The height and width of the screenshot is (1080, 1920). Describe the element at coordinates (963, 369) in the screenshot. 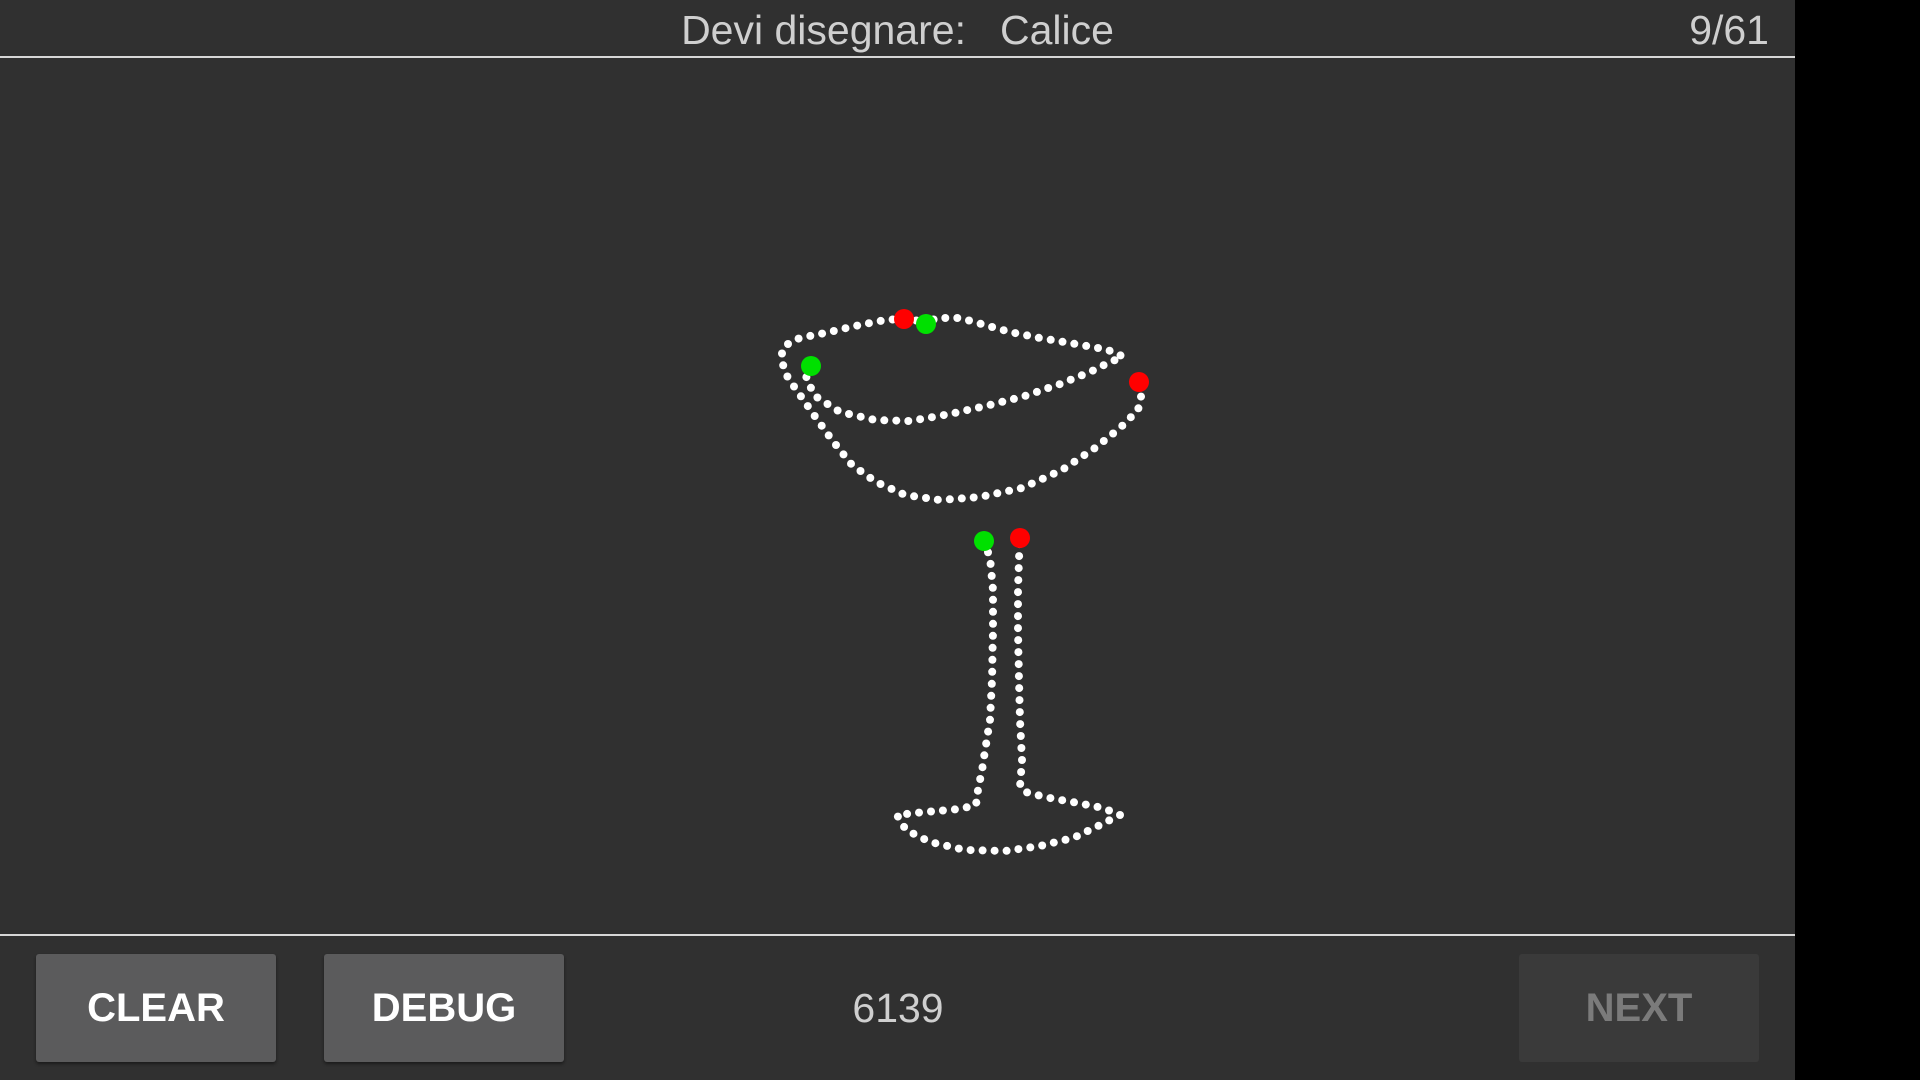

I see `rim-stroke` at that location.